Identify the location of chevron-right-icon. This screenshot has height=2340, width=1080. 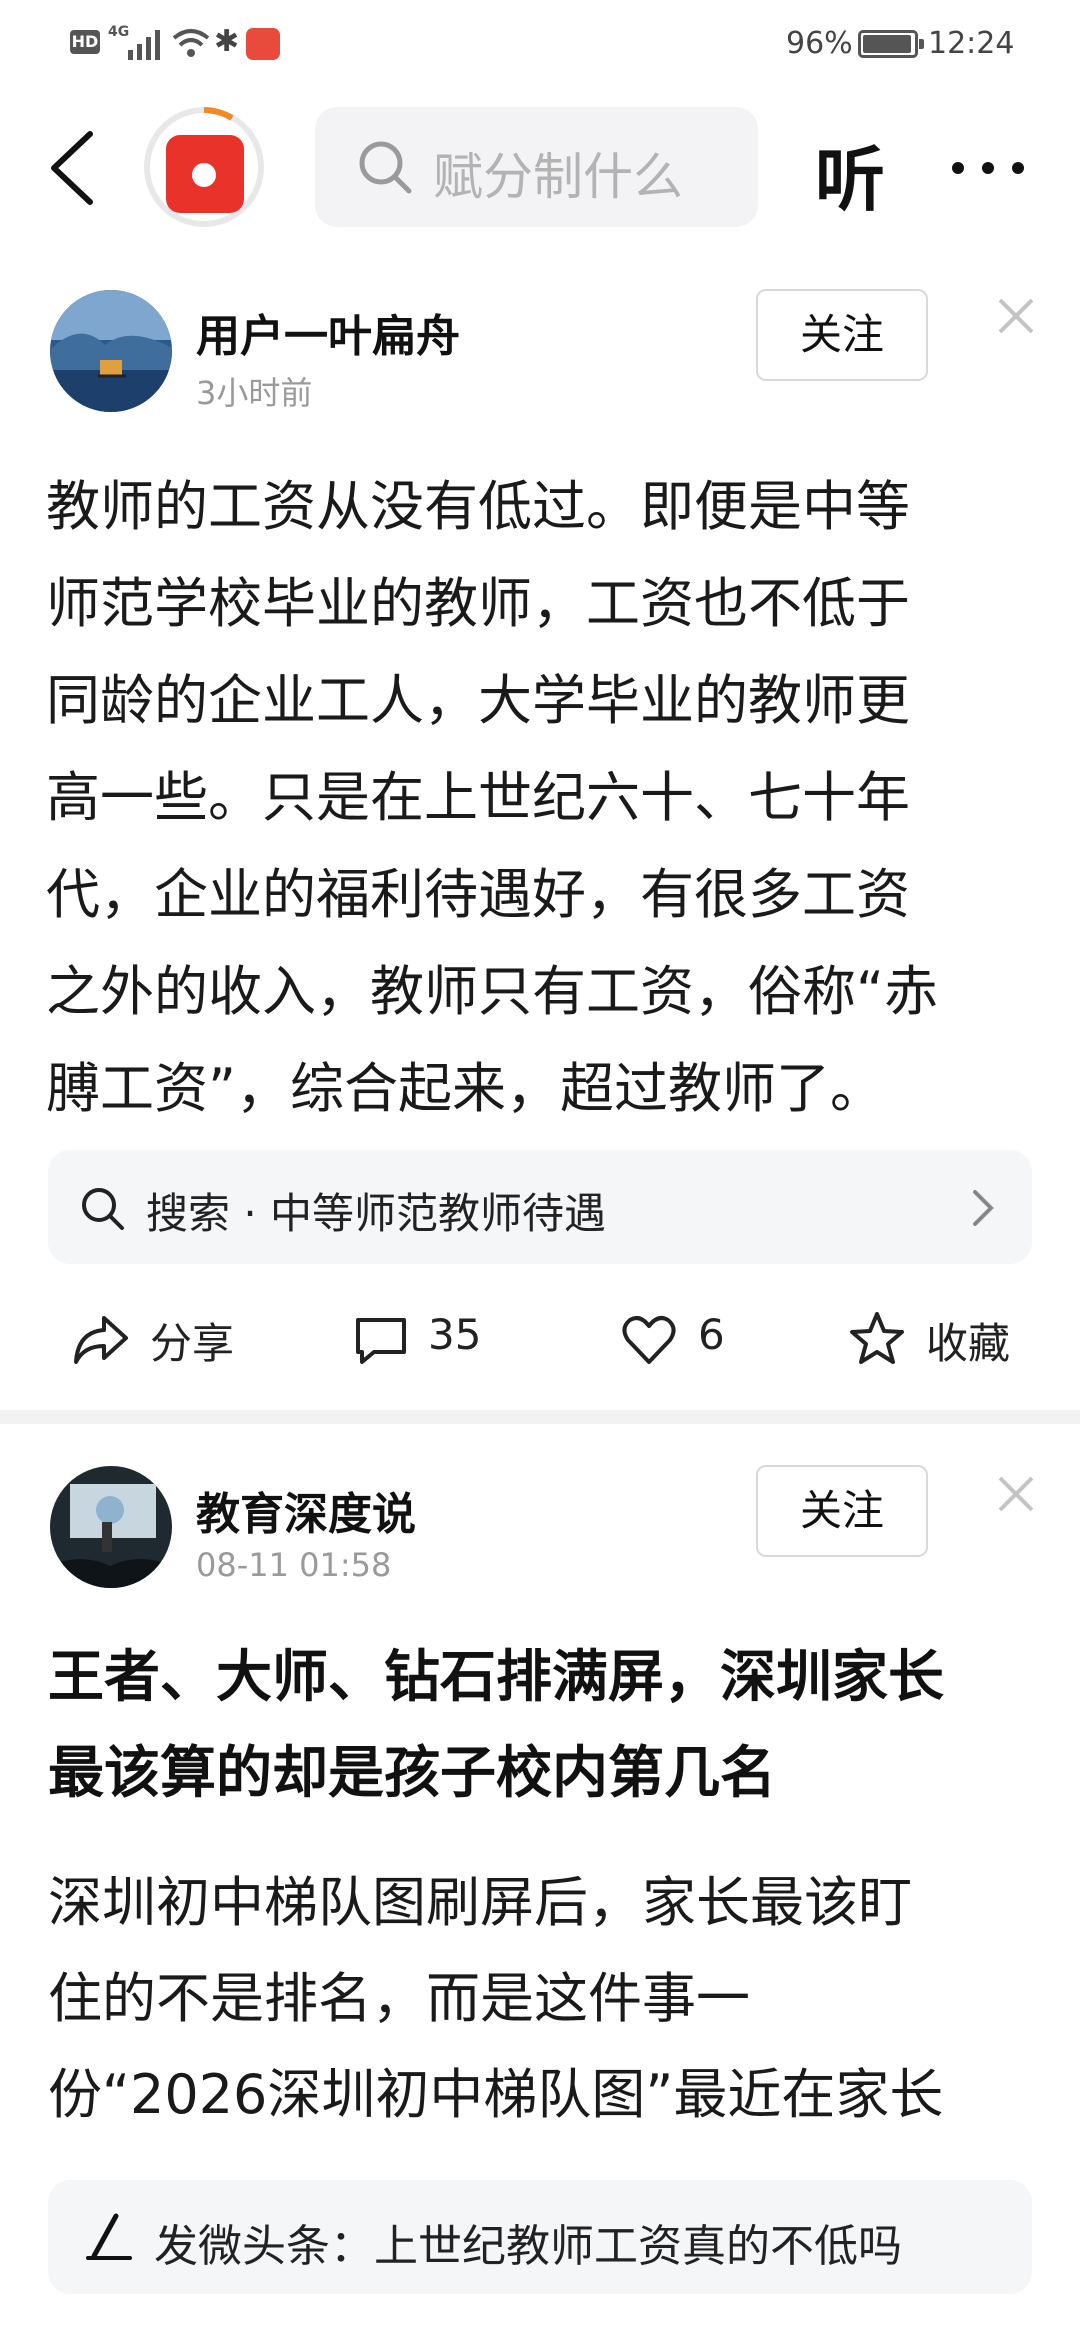
(983, 1208).